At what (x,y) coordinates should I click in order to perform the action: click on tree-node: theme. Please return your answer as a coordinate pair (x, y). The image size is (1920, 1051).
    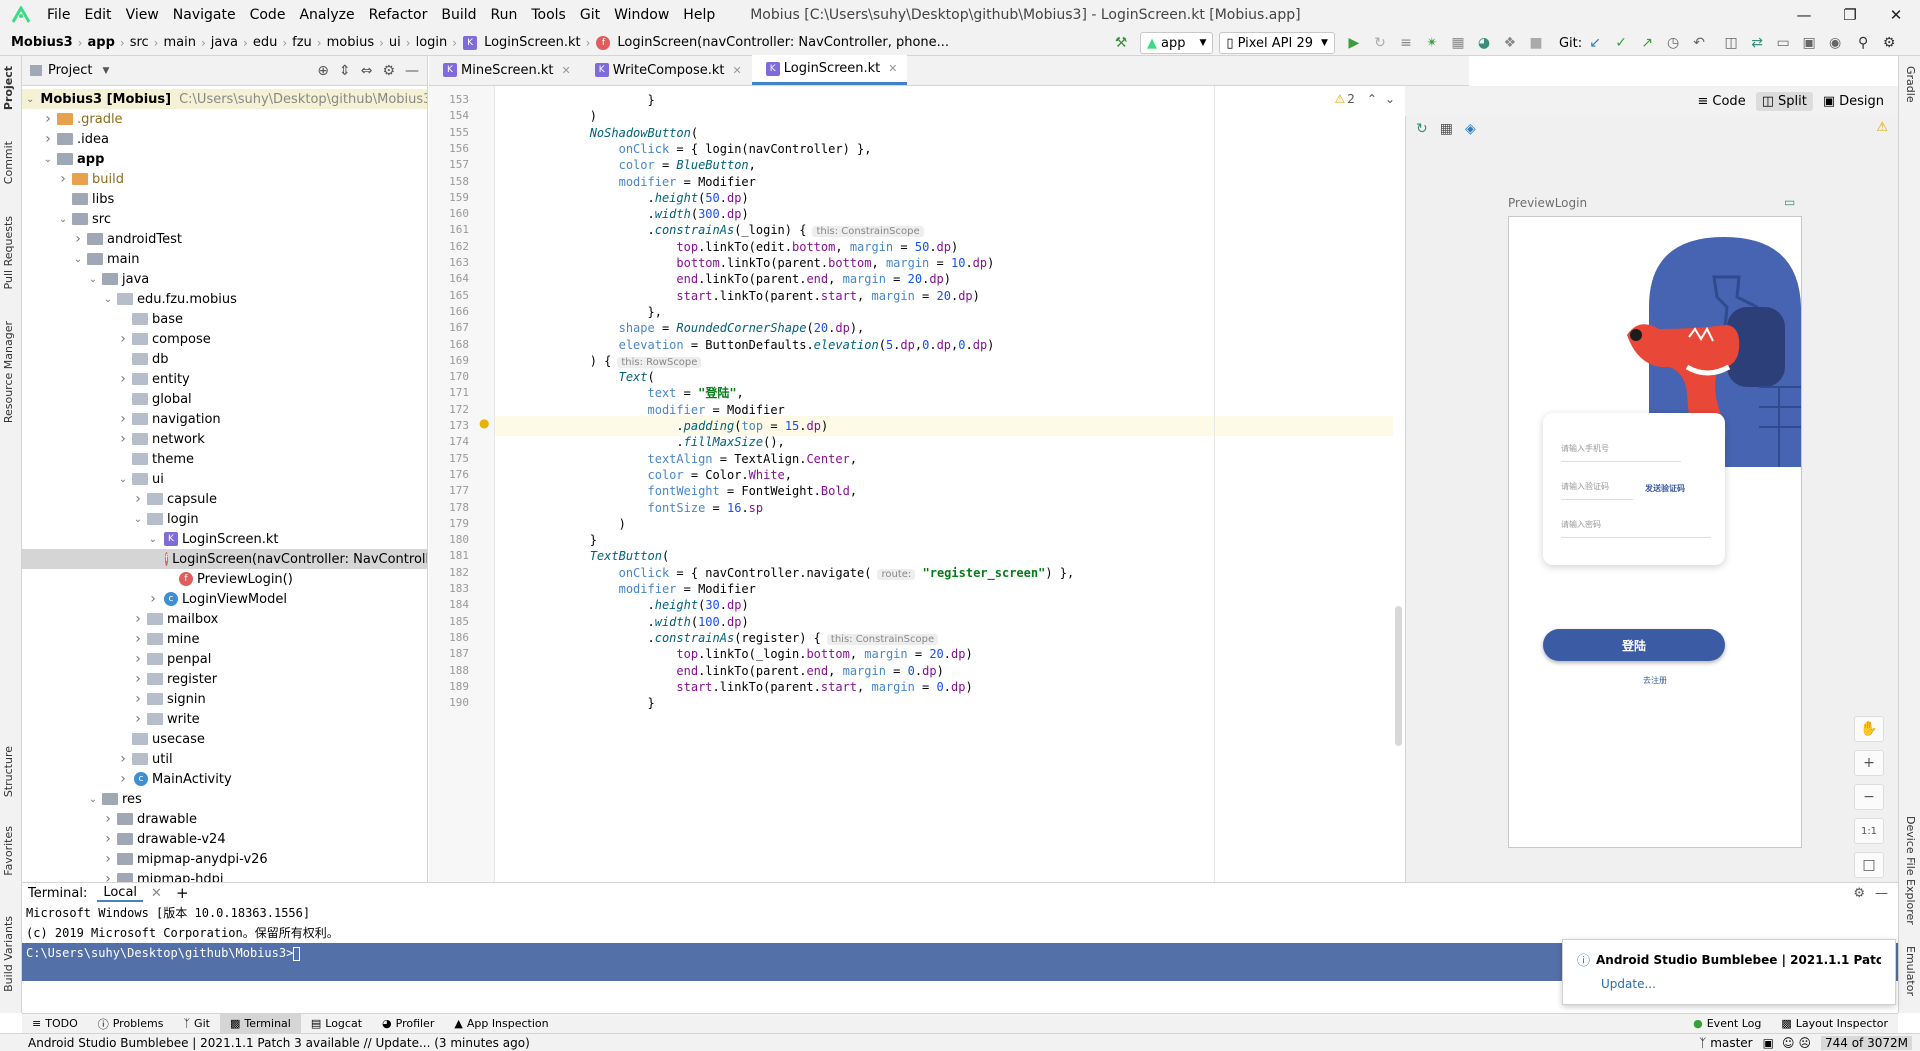
    Looking at the image, I should click on (224, 459).